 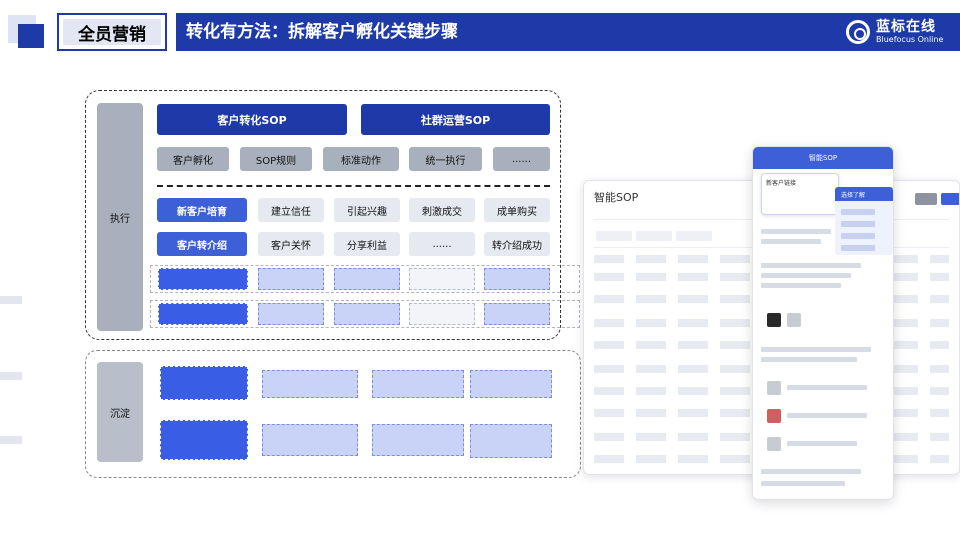 I want to click on header-decor-dark-square, so click(x=31, y=36).